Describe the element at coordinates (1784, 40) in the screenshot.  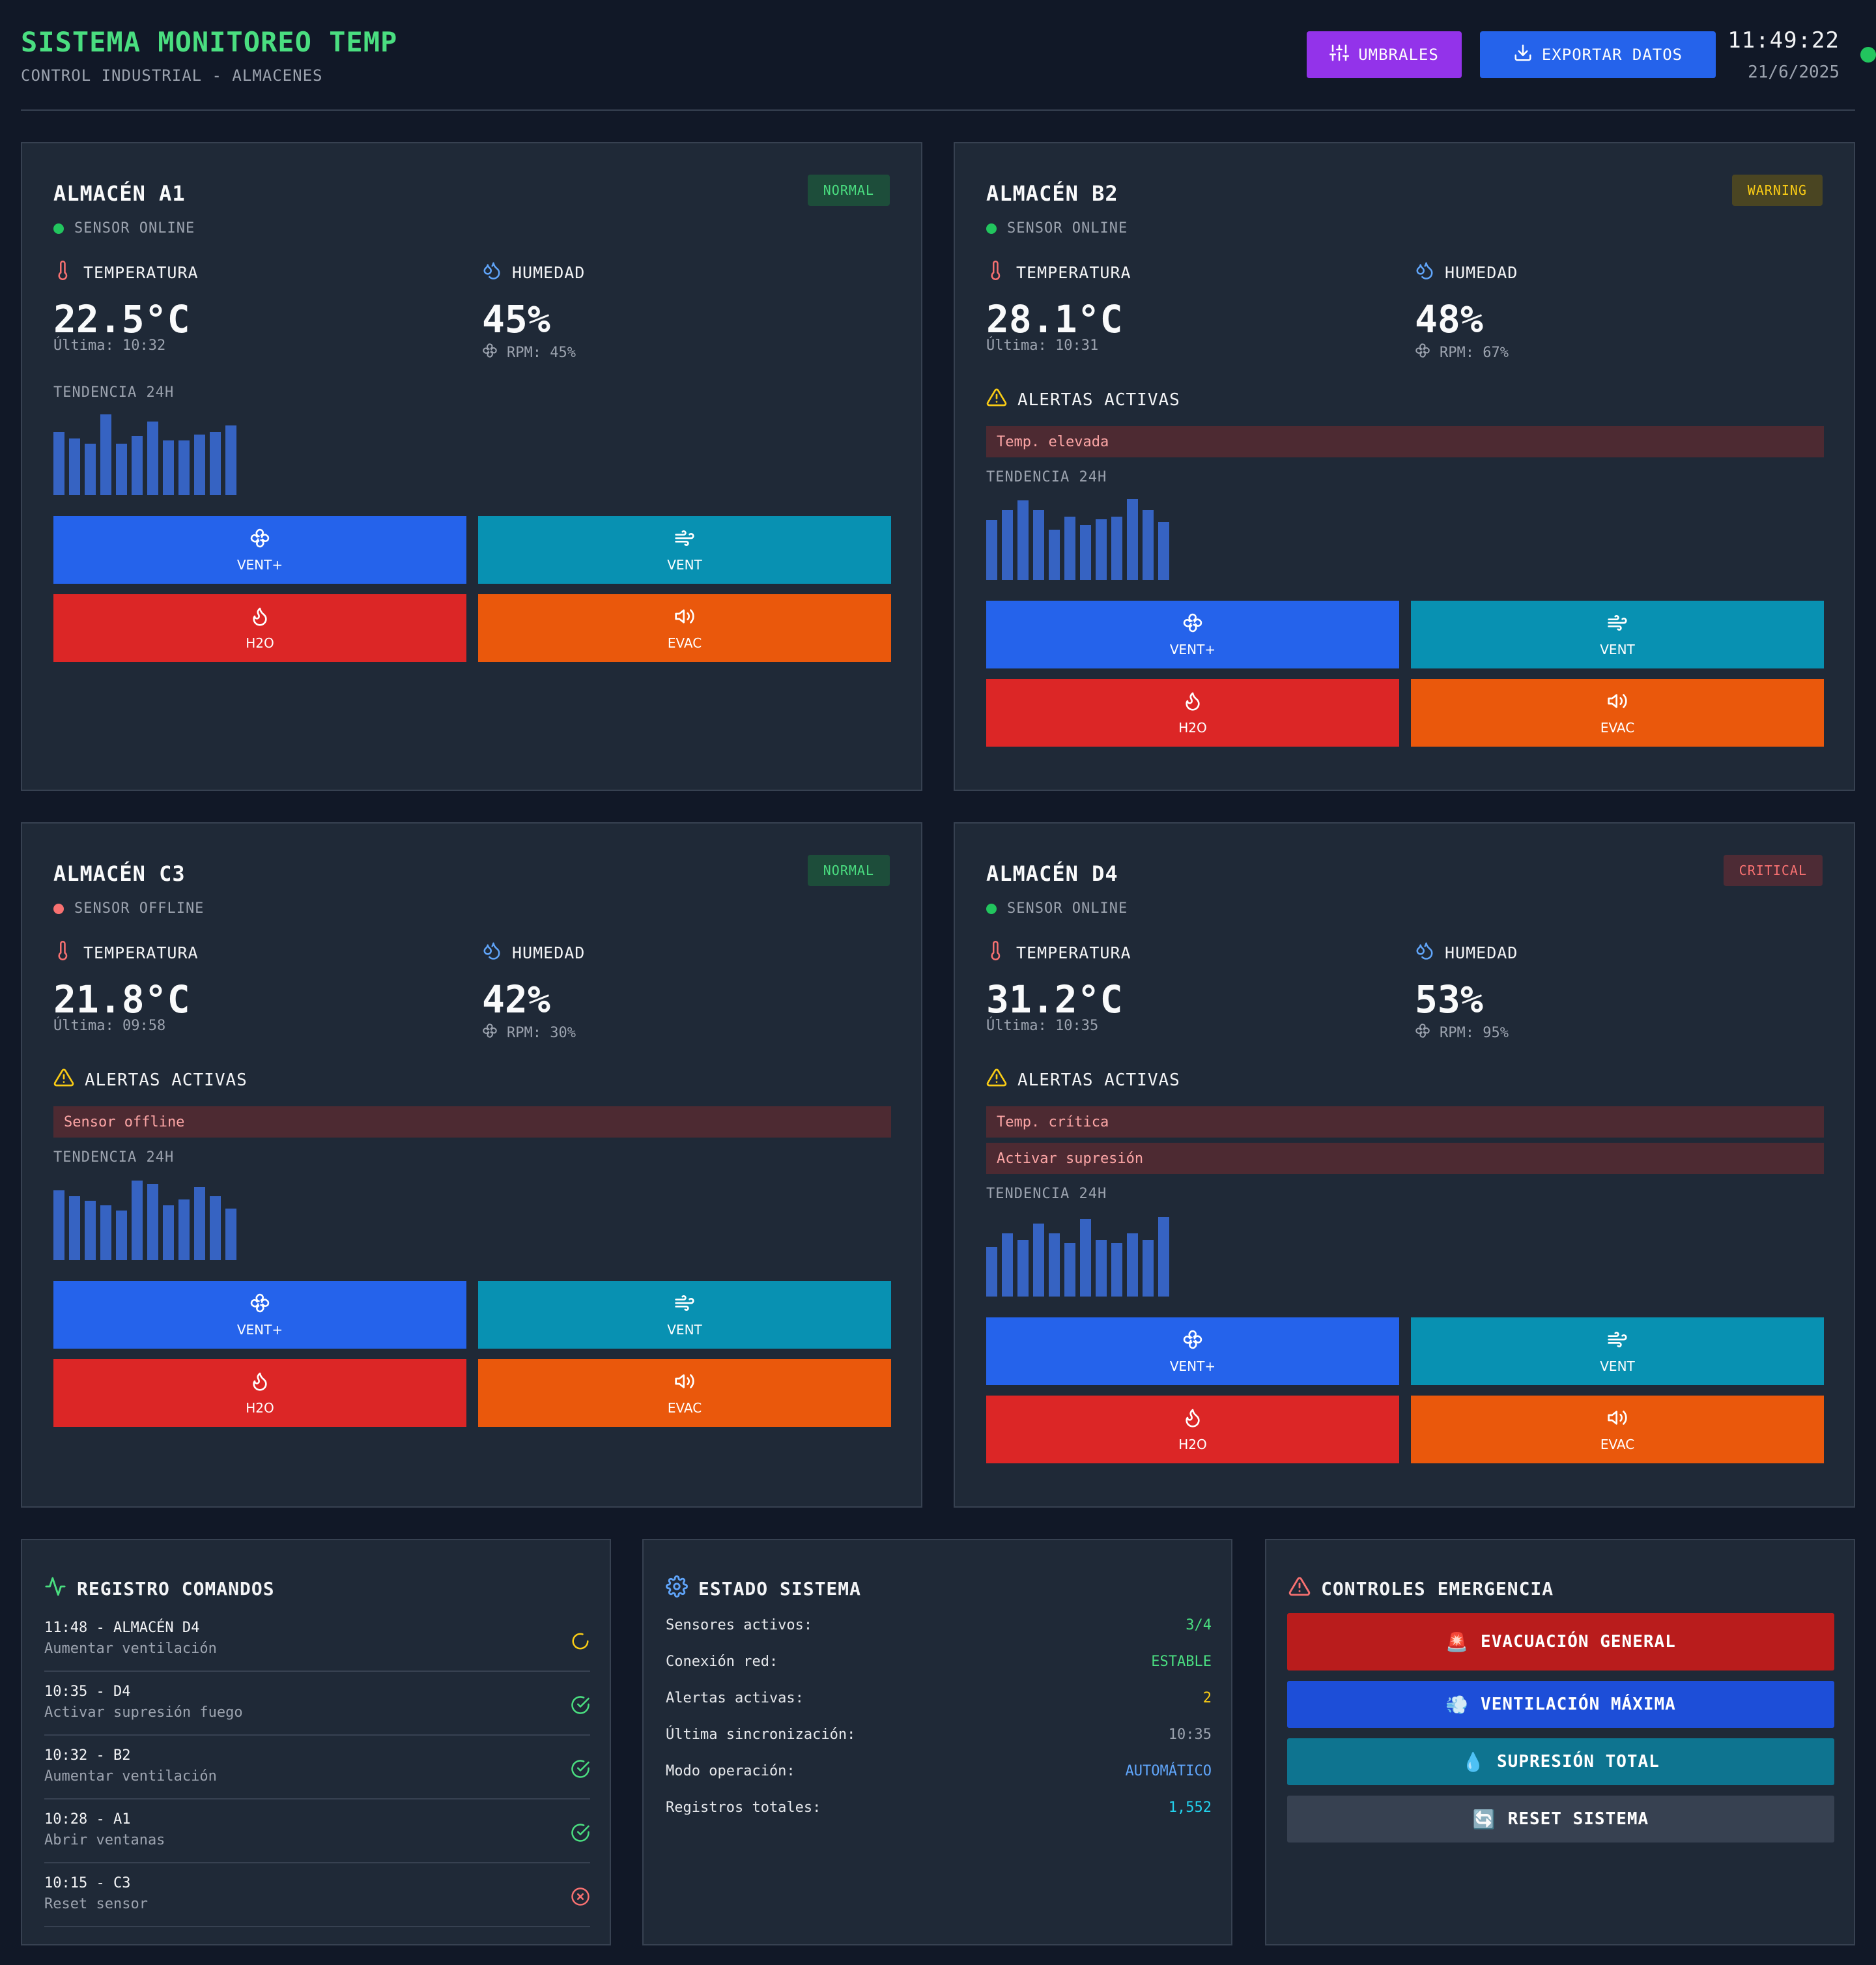
I see `clock-time: 11:49:22` at that location.